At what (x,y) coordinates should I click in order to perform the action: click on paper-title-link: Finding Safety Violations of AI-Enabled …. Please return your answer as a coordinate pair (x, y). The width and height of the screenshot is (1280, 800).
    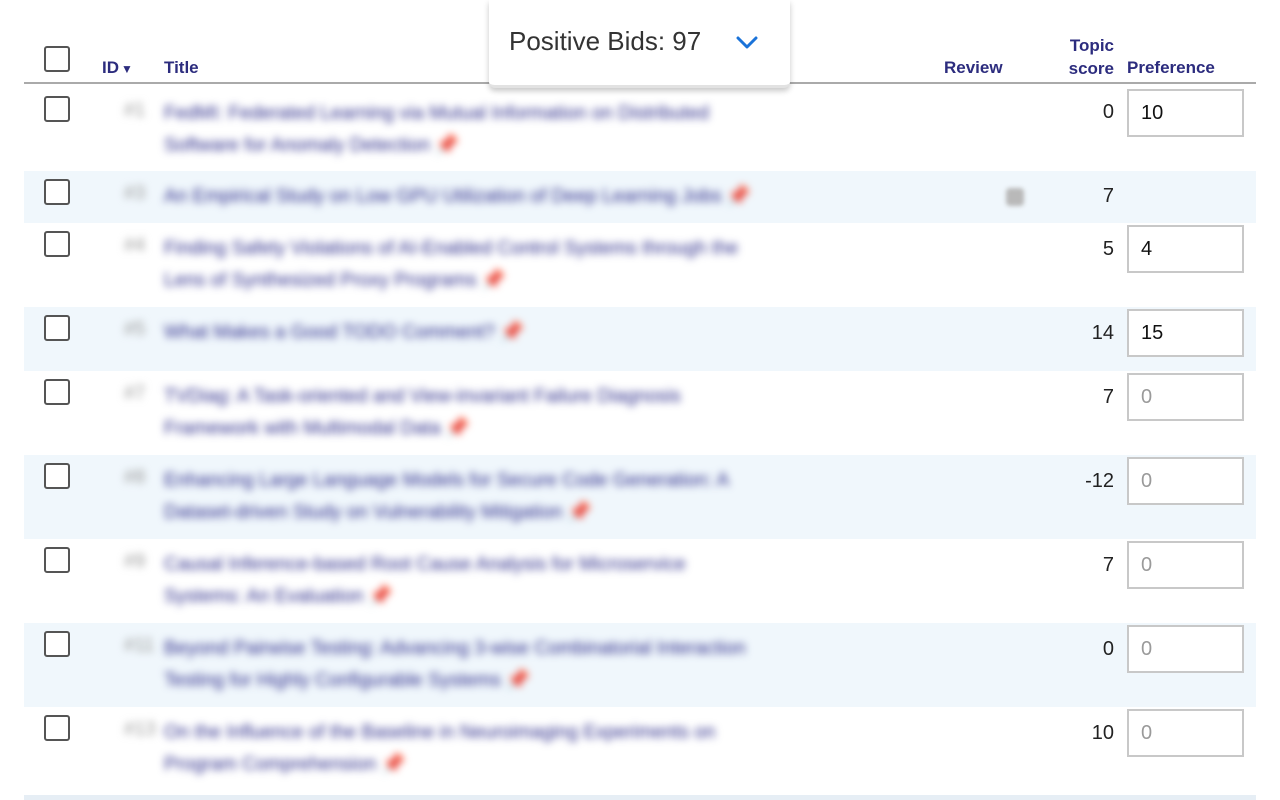
    Looking at the image, I should click on (519, 265).